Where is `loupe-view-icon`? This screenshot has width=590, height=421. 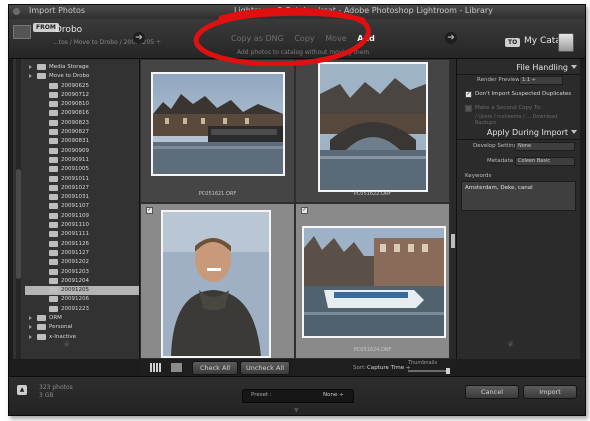
loupe-view-icon is located at coordinates (176, 367).